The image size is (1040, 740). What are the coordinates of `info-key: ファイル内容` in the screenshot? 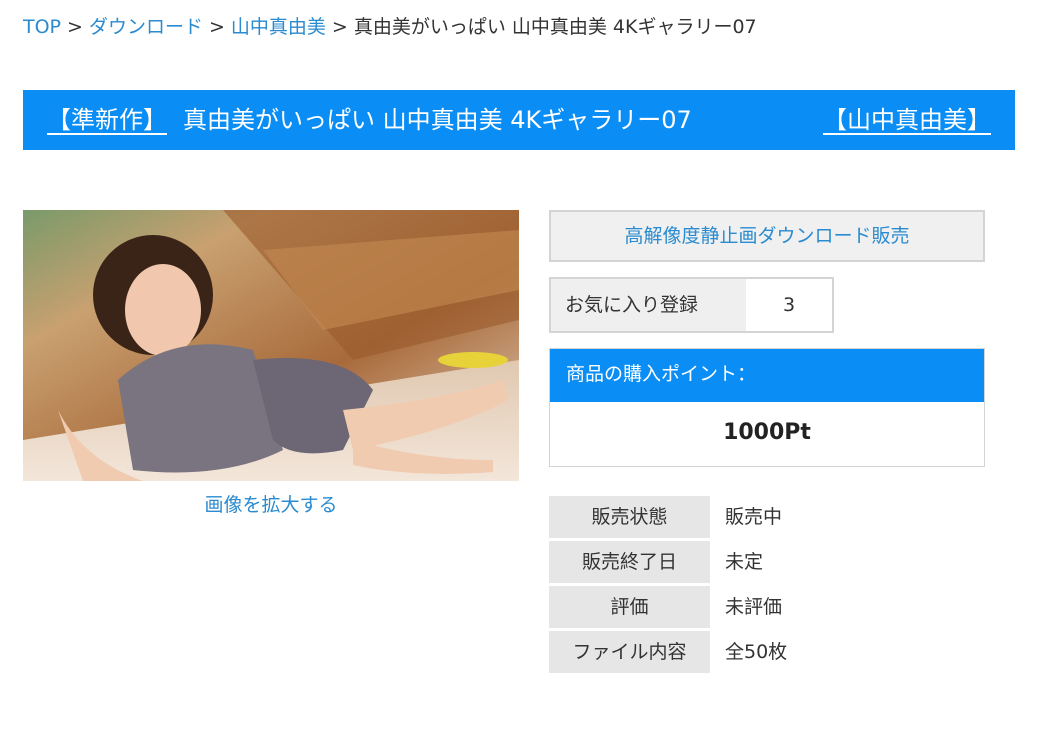 It's located at (629, 652).